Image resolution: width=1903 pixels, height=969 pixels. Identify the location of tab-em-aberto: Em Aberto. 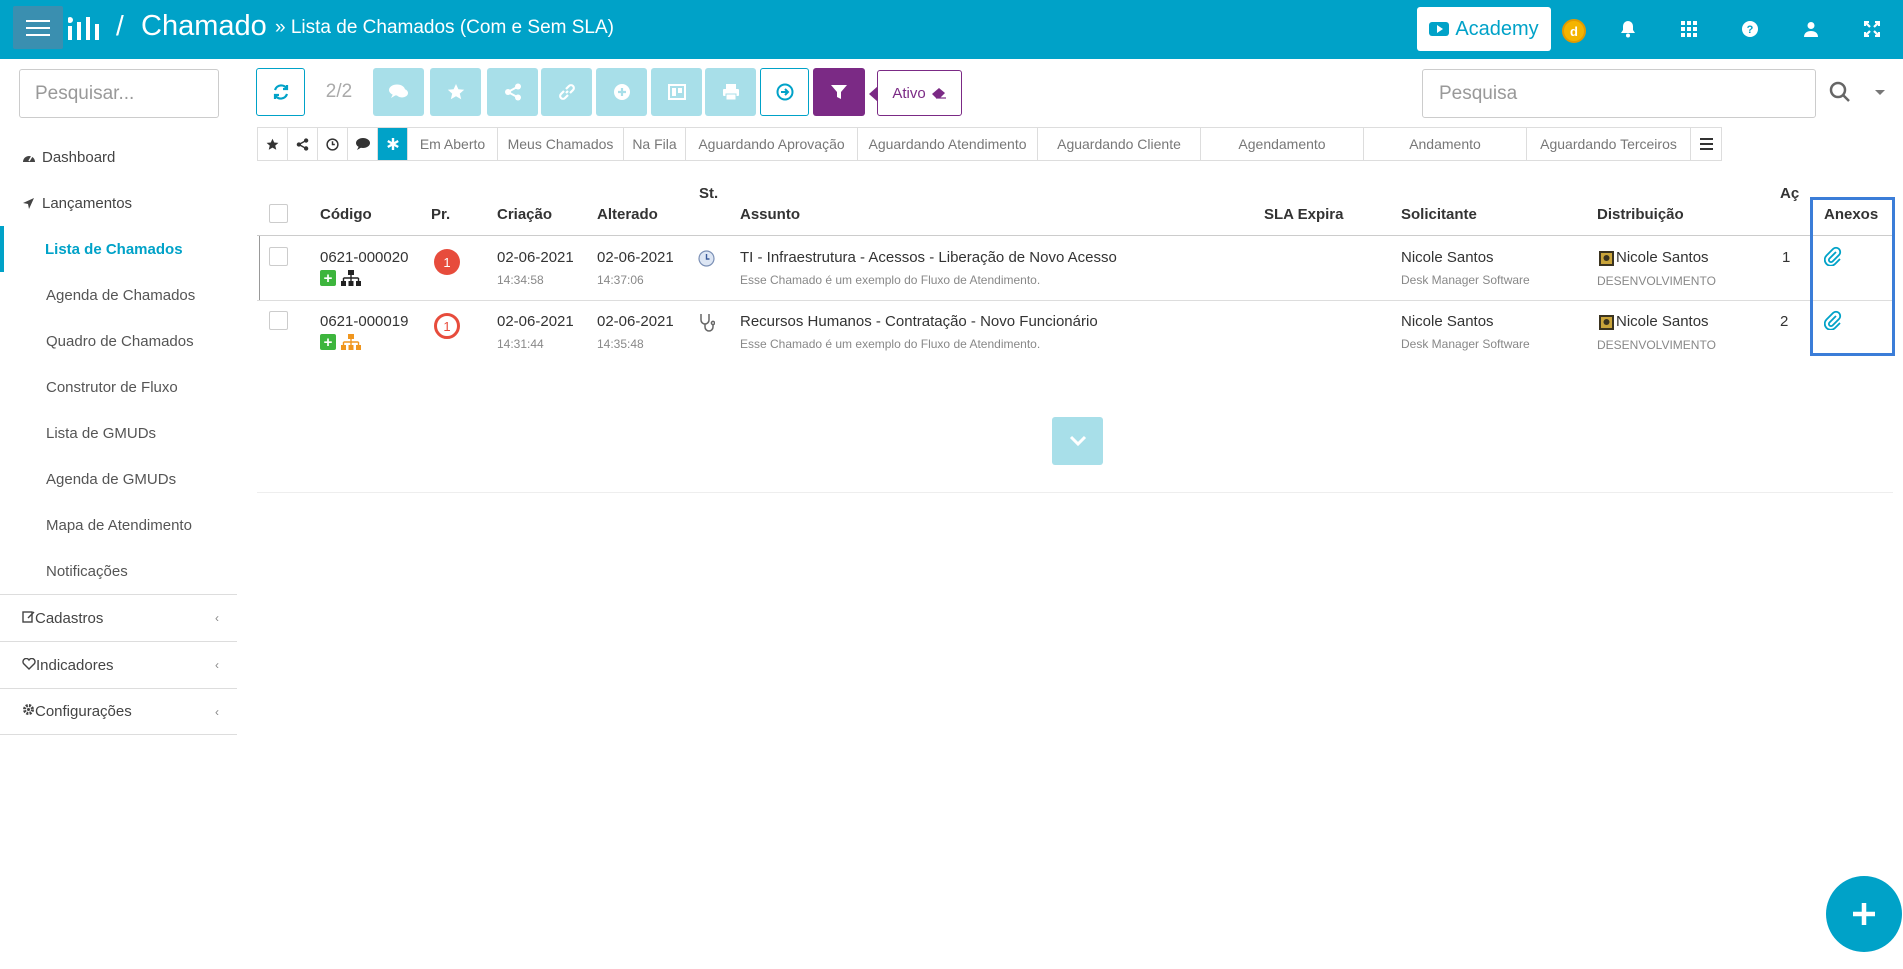
(453, 144).